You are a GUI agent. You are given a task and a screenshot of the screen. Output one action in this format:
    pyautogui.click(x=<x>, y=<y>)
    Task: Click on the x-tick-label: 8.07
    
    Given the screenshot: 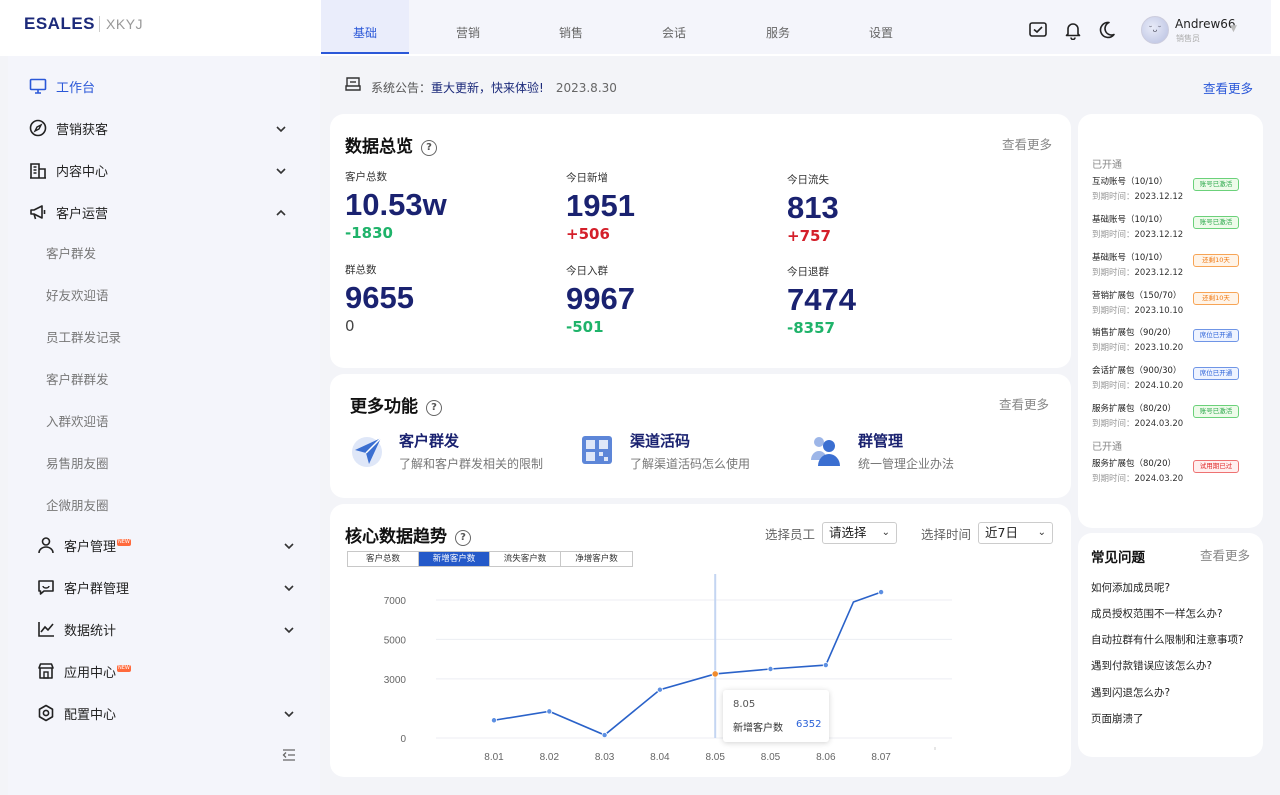 What is the action you would take?
    pyautogui.click(x=881, y=757)
    